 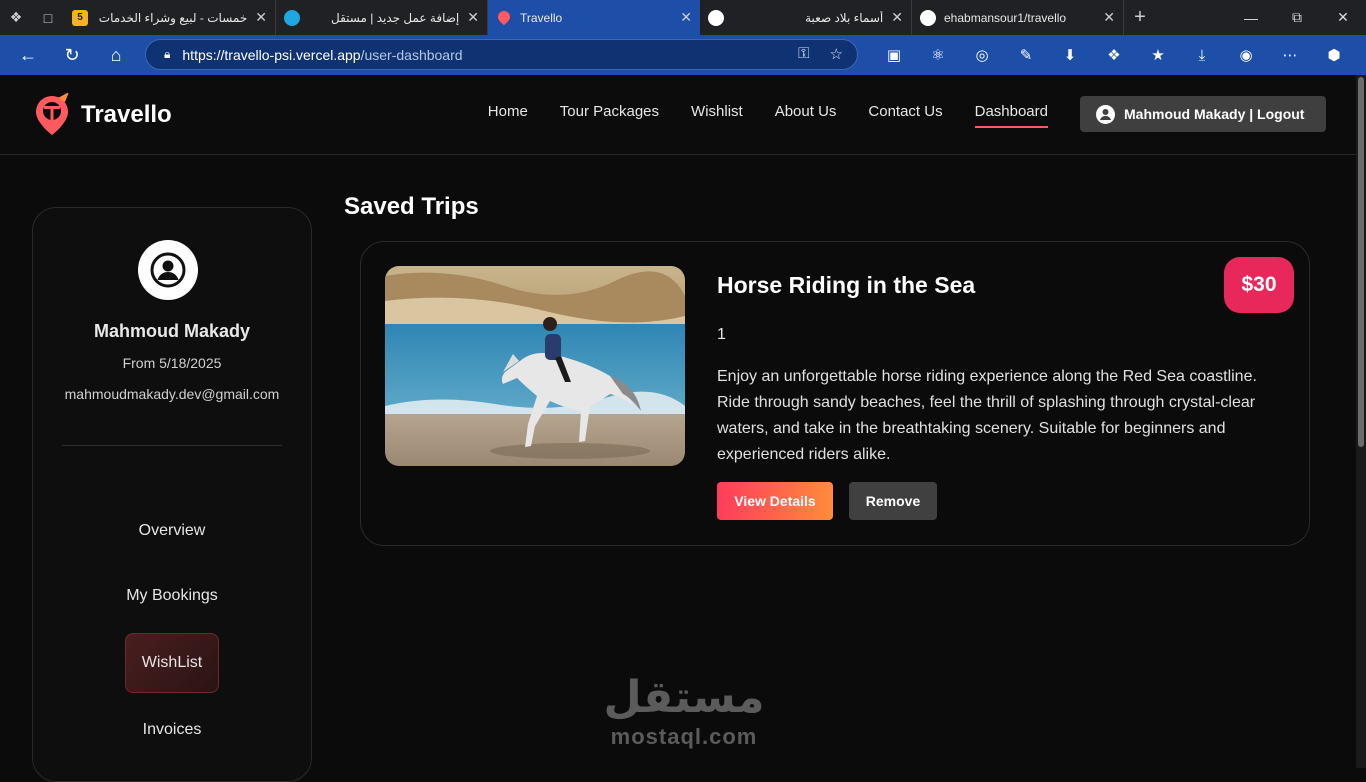 I want to click on scrollbar-thumb, so click(x=1361, y=262).